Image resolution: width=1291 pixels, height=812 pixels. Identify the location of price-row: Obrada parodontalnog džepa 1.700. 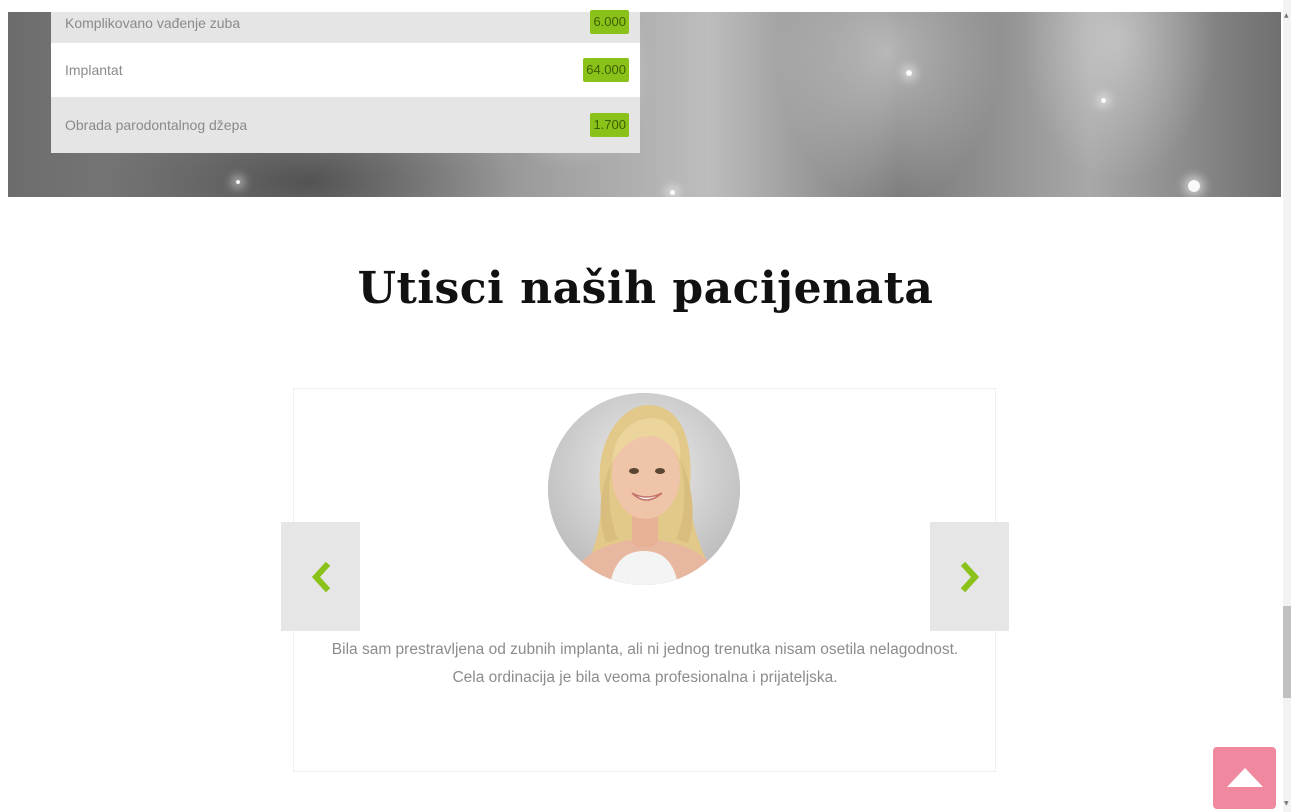
(345, 125).